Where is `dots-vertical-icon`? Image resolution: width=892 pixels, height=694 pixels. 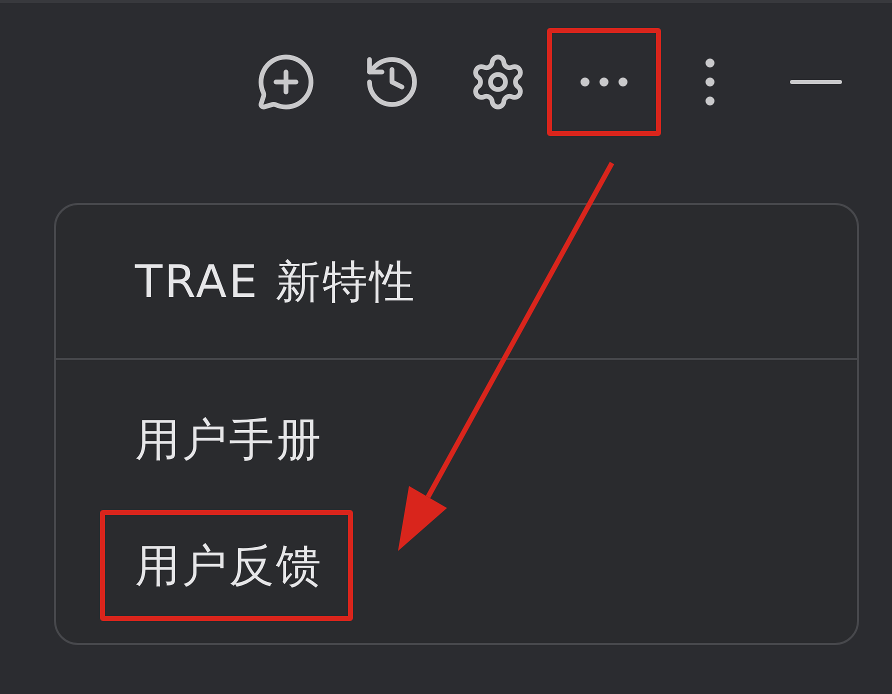 dots-vertical-icon is located at coordinates (710, 82).